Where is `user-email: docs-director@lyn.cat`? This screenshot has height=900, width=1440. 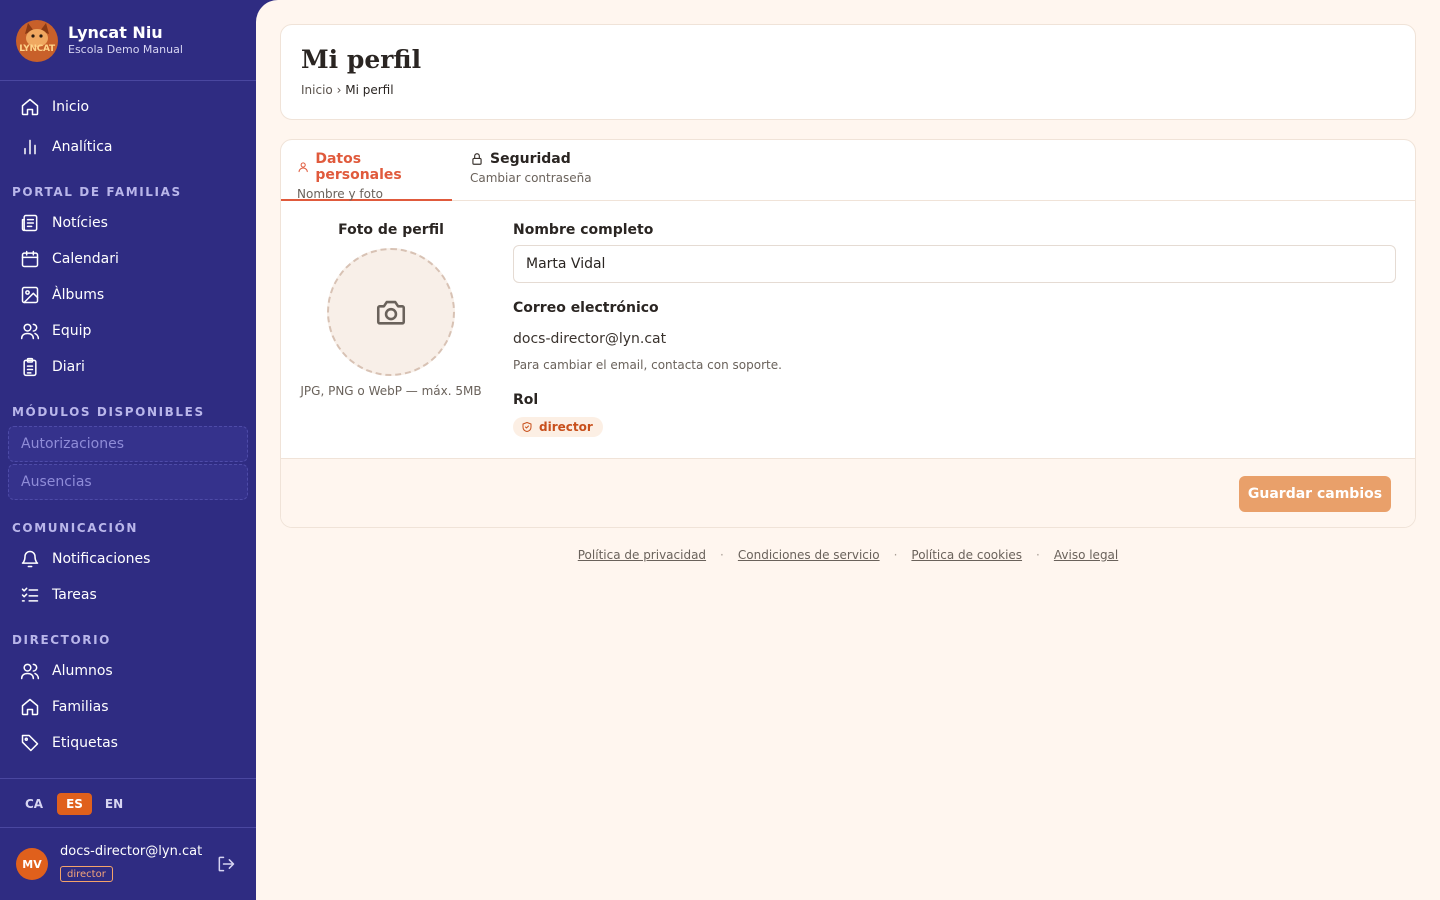
user-email: docs-director@lyn.cat is located at coordinates (131, 851).